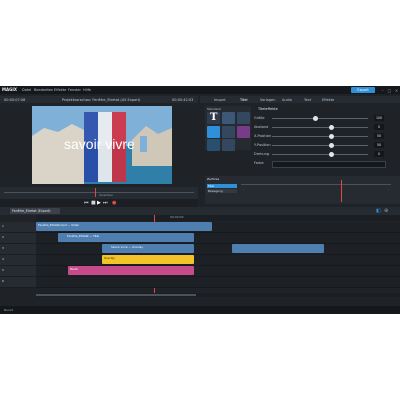 The height and width of the screenshot is (400, 400). I want to click on stop-icon: ■, so click(93, 203).